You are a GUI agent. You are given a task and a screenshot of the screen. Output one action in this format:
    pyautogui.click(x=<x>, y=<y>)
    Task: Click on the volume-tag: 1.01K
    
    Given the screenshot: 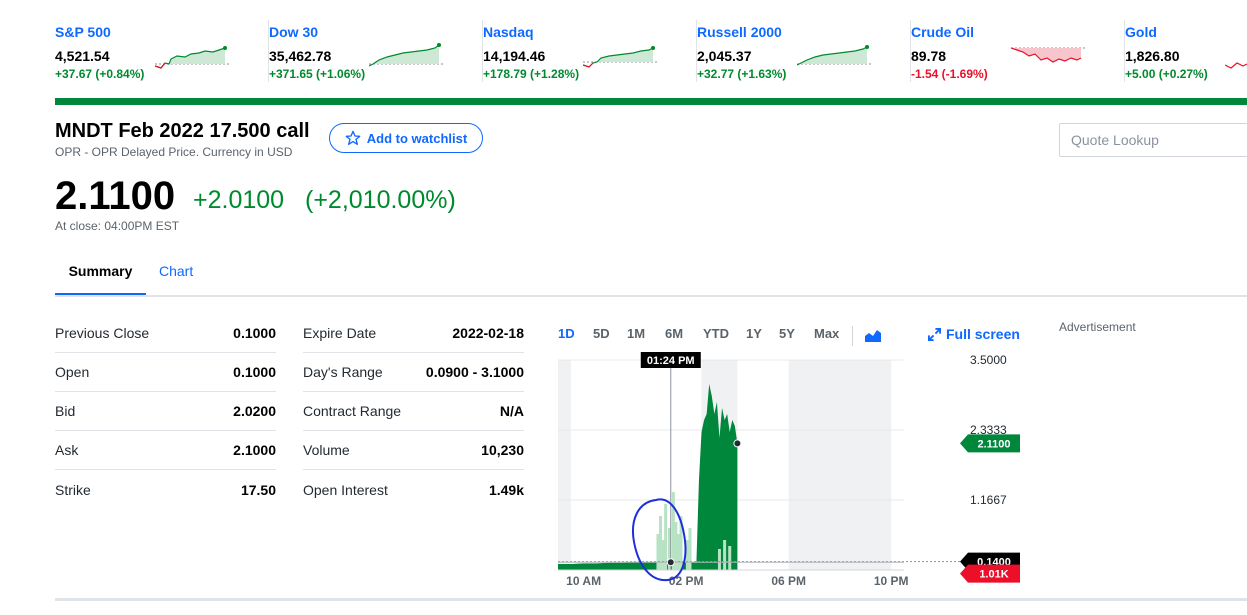 What is the action you would take?
    pyautogui.click(x=993, y=575)
    